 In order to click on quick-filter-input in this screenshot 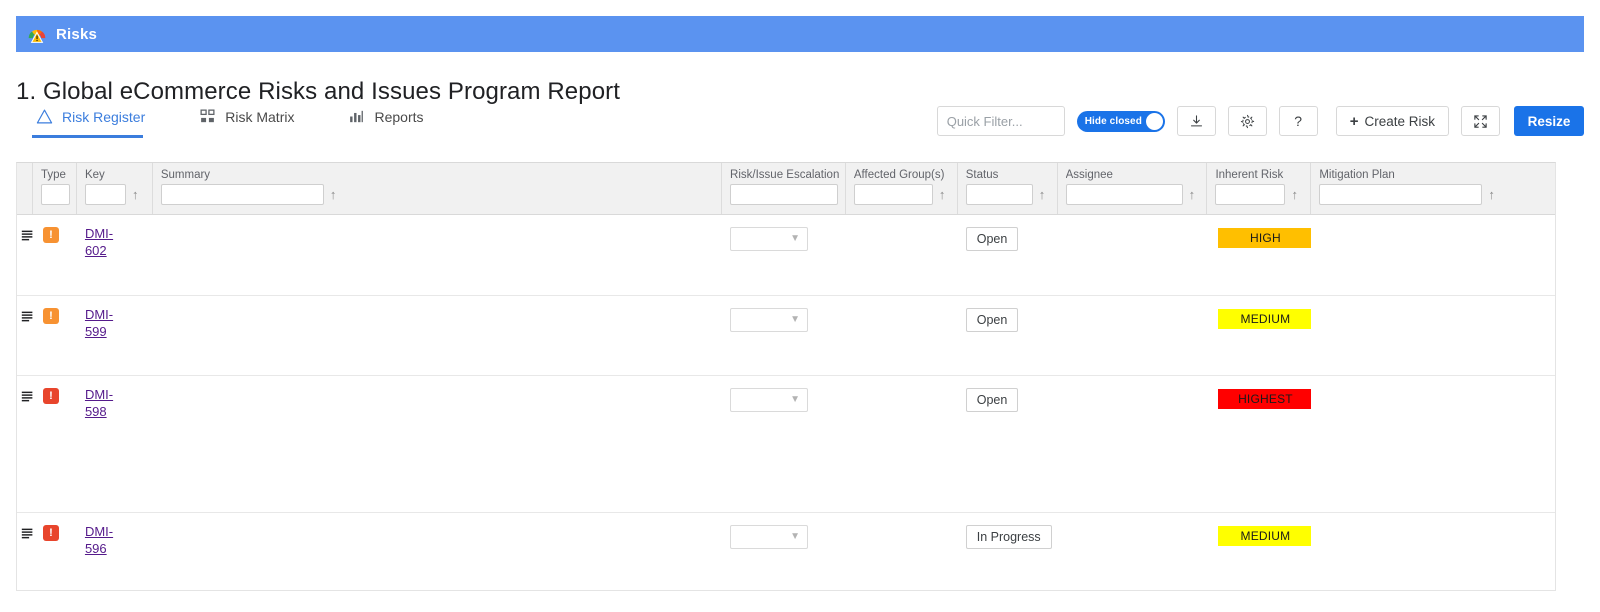, I will do `click(1000, 121)`.